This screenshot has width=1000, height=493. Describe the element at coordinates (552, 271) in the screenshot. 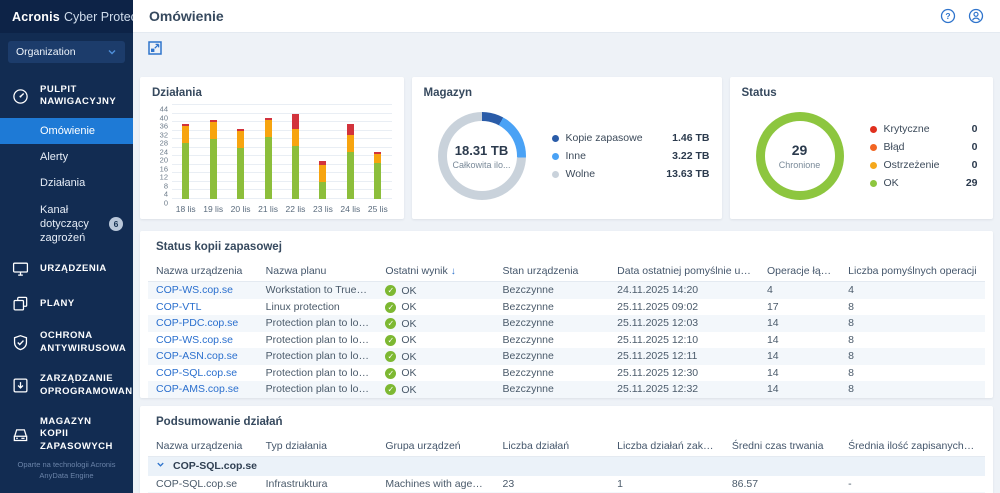

I see `column-header: Stan urządzenia` at that location.